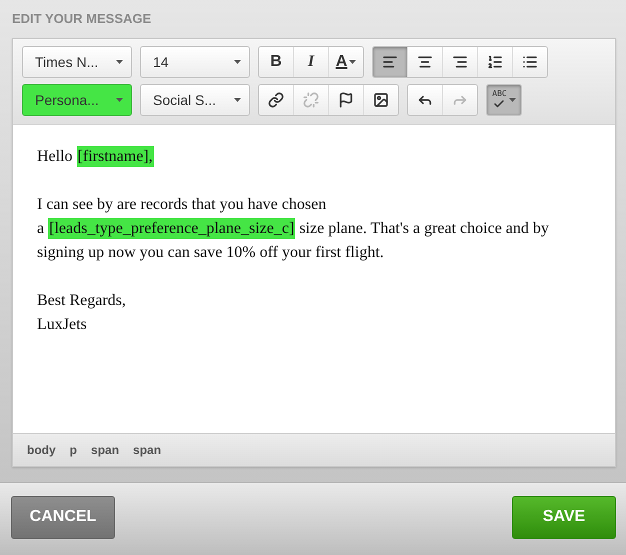 This screenshot has width=626, height=555. What do you see at coordinates (425, 62) in the screenshot?
I see `align-center-icon` at bounding box center [425, 62].